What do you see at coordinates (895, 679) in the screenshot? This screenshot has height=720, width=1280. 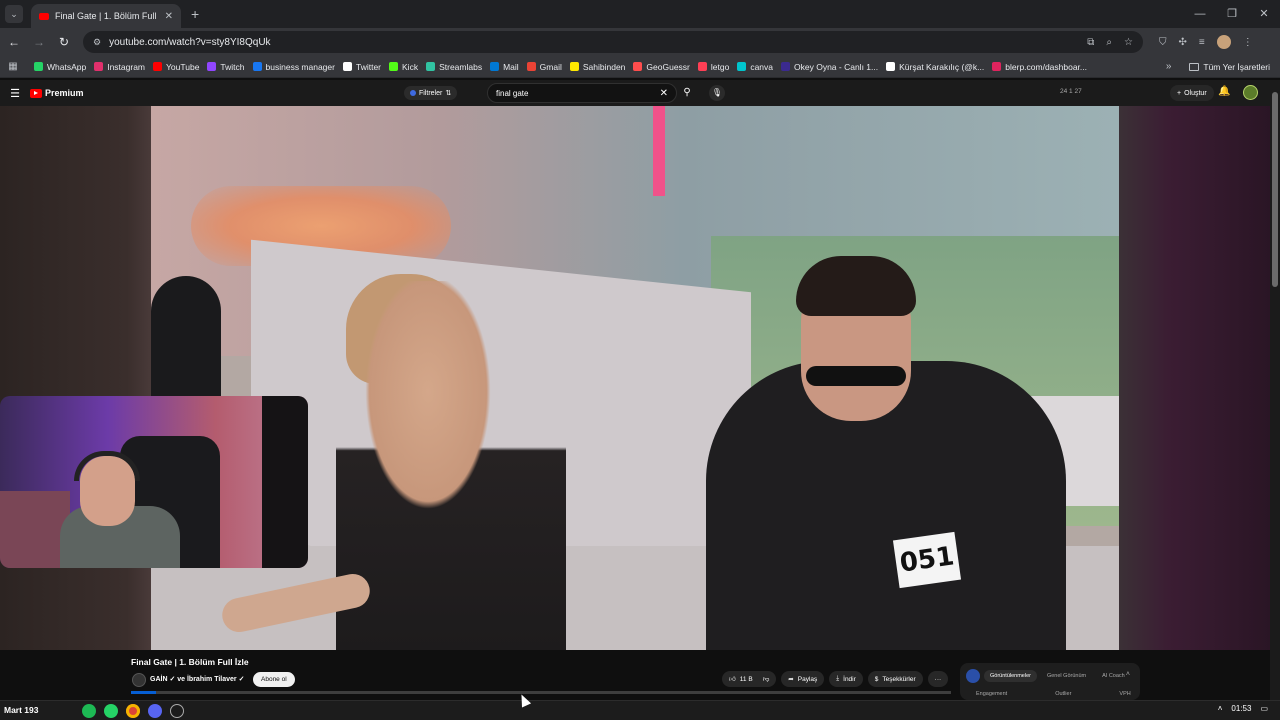 I see `thanks-button: $ Teşekkürler` at bounding box center [895, 679].